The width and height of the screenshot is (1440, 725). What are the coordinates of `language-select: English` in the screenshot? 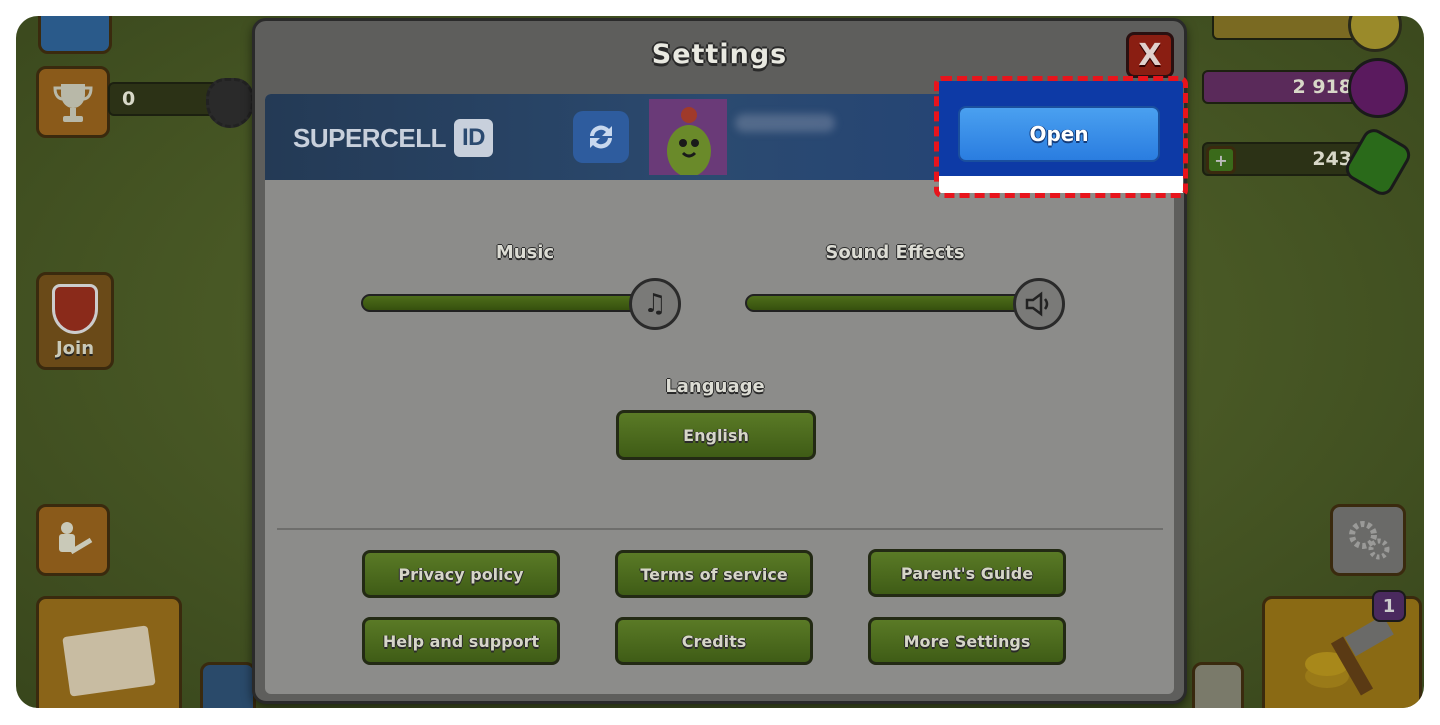 It's located at (716, 435).